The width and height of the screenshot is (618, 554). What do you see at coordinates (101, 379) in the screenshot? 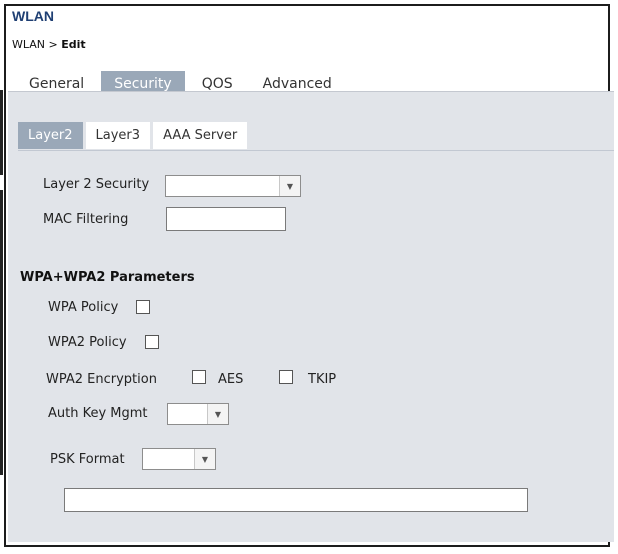
I see `wpa2-encryption-label: WPA2 Encryption` at bounding box center [101, 379].